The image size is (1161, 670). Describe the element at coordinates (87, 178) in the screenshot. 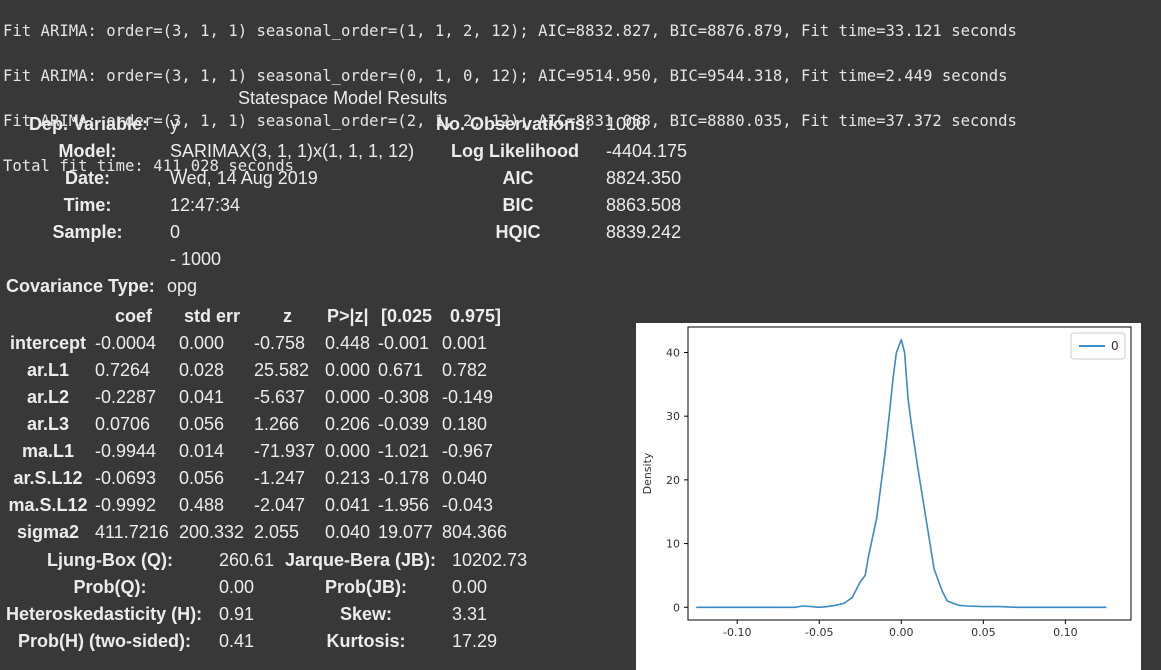

I see `summary-label: Date:` at that location.